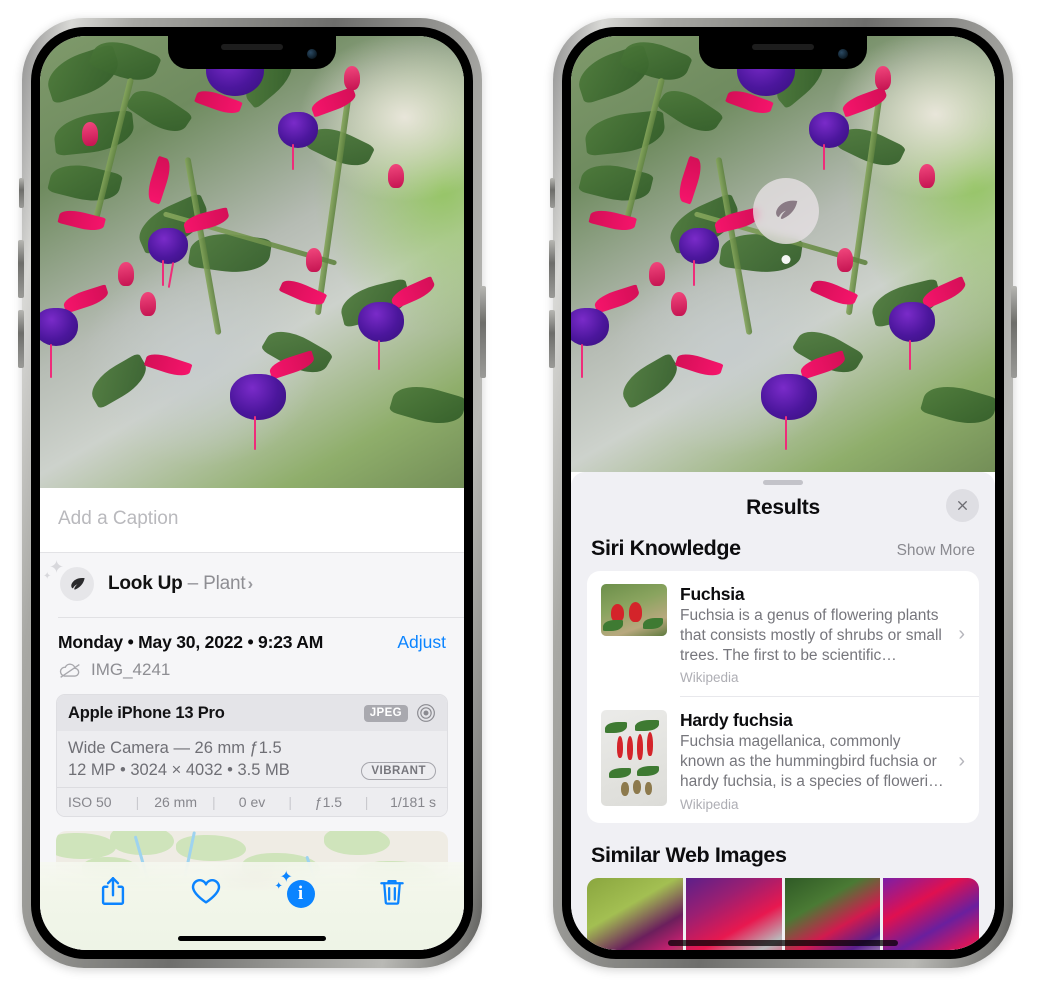  What do you see at coordinates (736, 720) in the screenshot?
I see `knowledge-title: Hardy fuchsia` at bounding box center [736, 720].